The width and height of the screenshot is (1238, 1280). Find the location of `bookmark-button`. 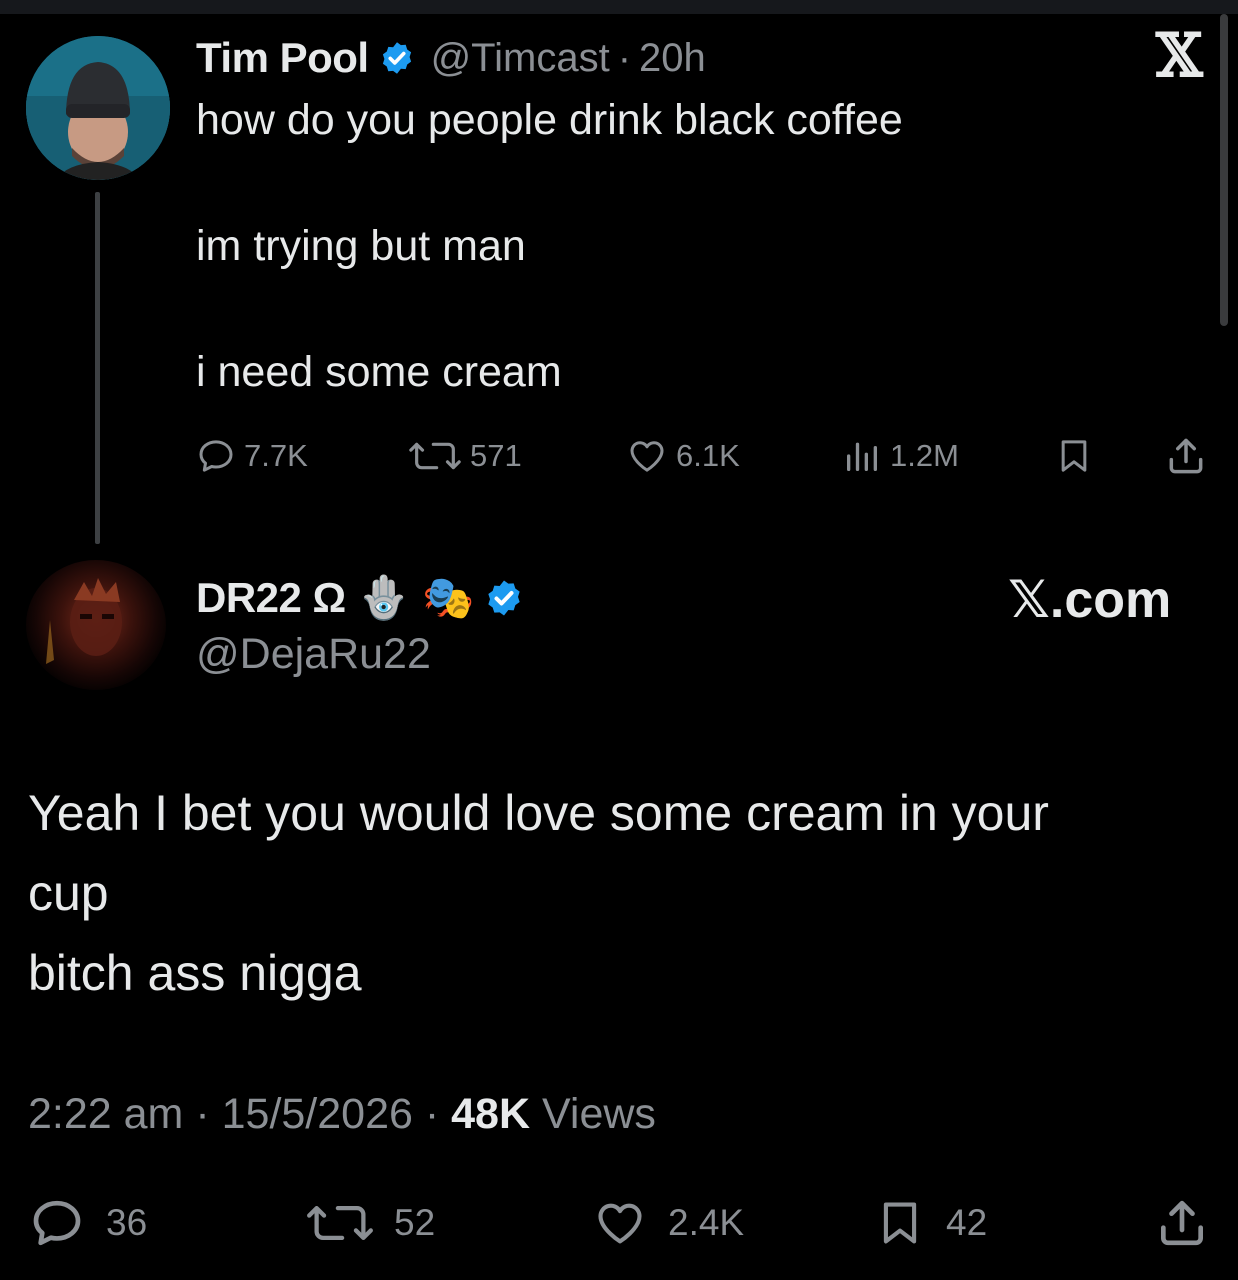

bookmark-button is located at coordinates (1074, 456).